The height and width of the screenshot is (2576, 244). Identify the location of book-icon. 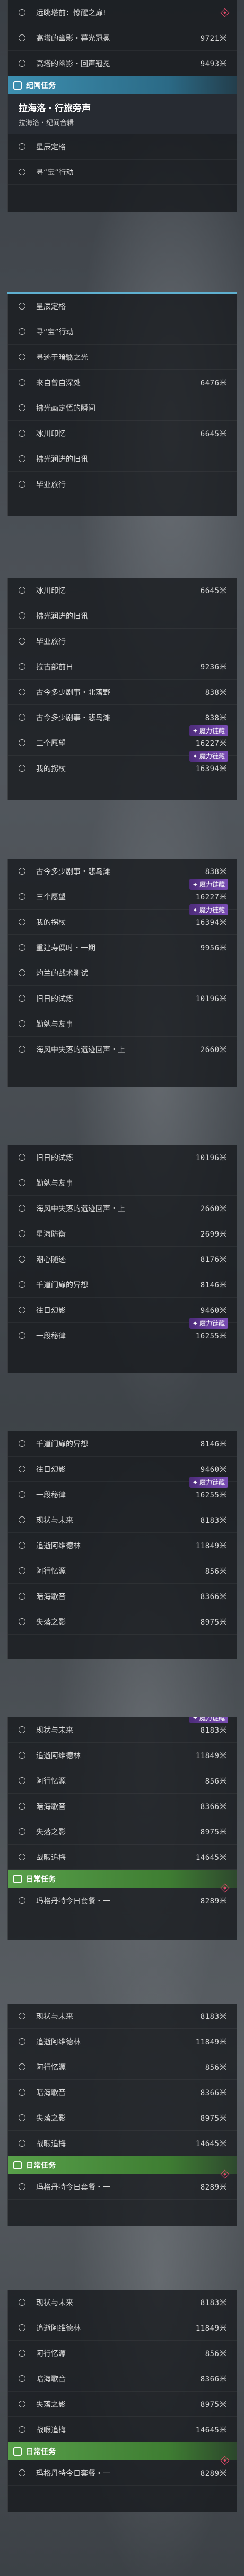
(18, 85).